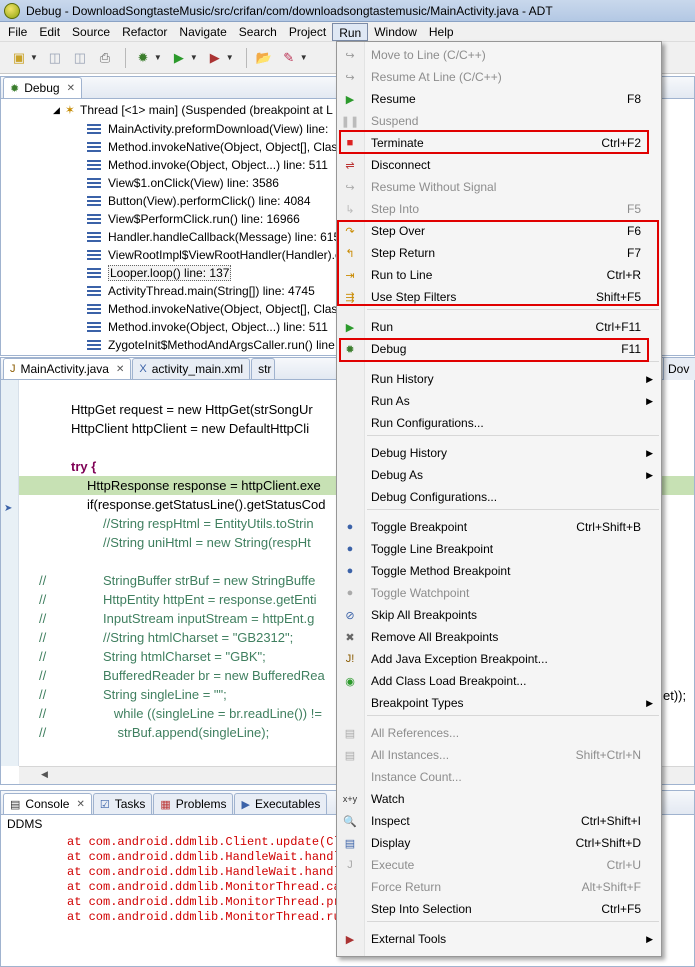 The height and width of the screenshot is (967, 695). I want to click on menu-item-label: Debug History, so click(409, 453).